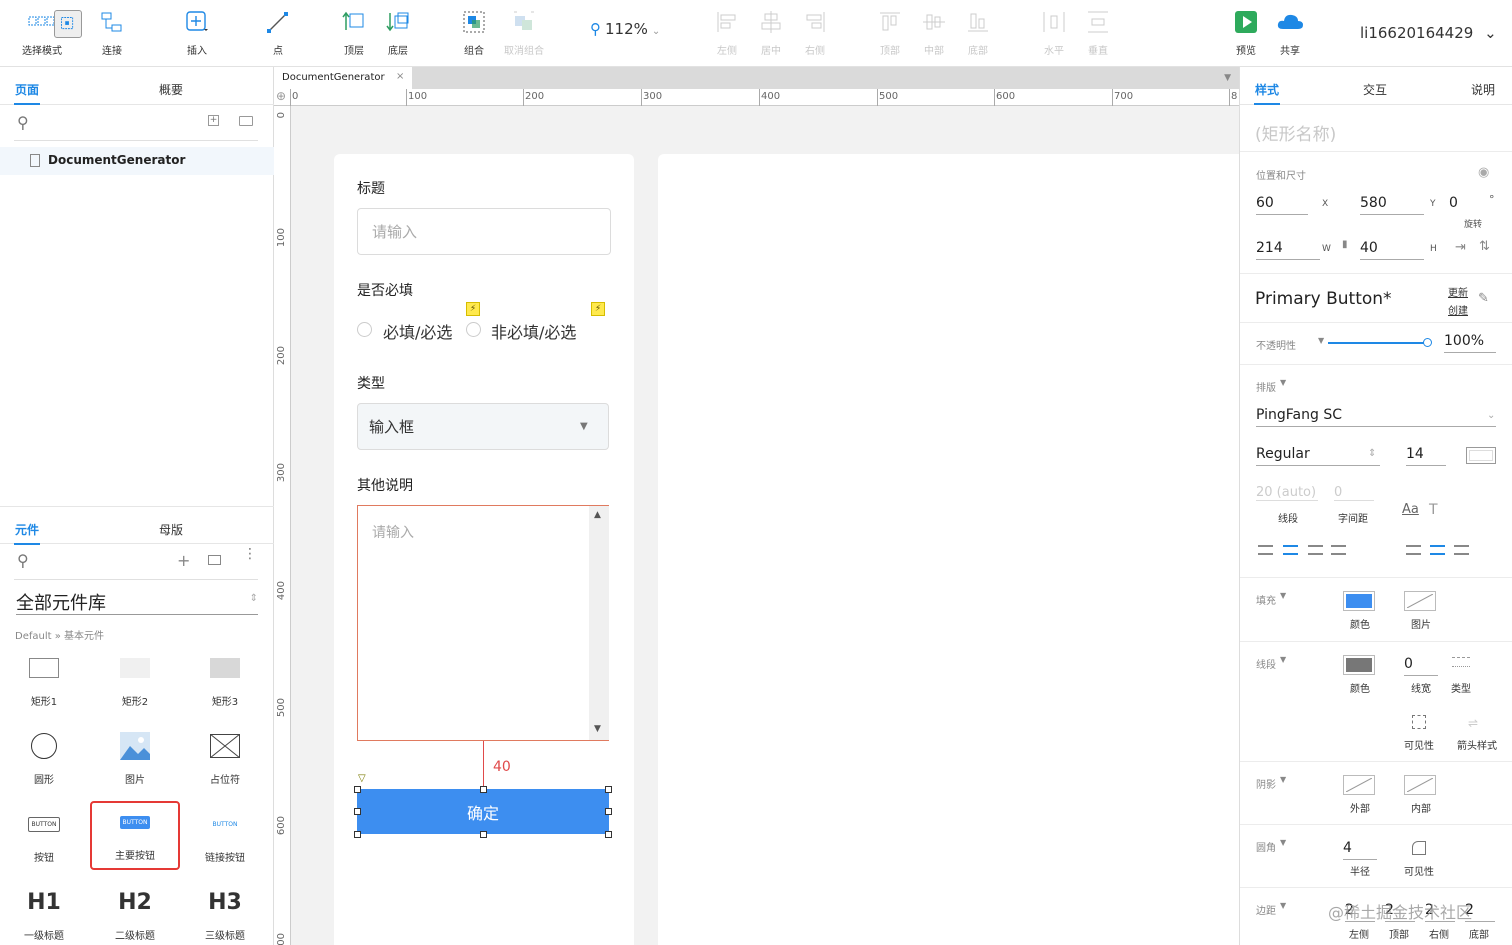  Describe the element at coordinates (1427, 342) in the screenshot. I see `opacity-slider-thumb` at that location.